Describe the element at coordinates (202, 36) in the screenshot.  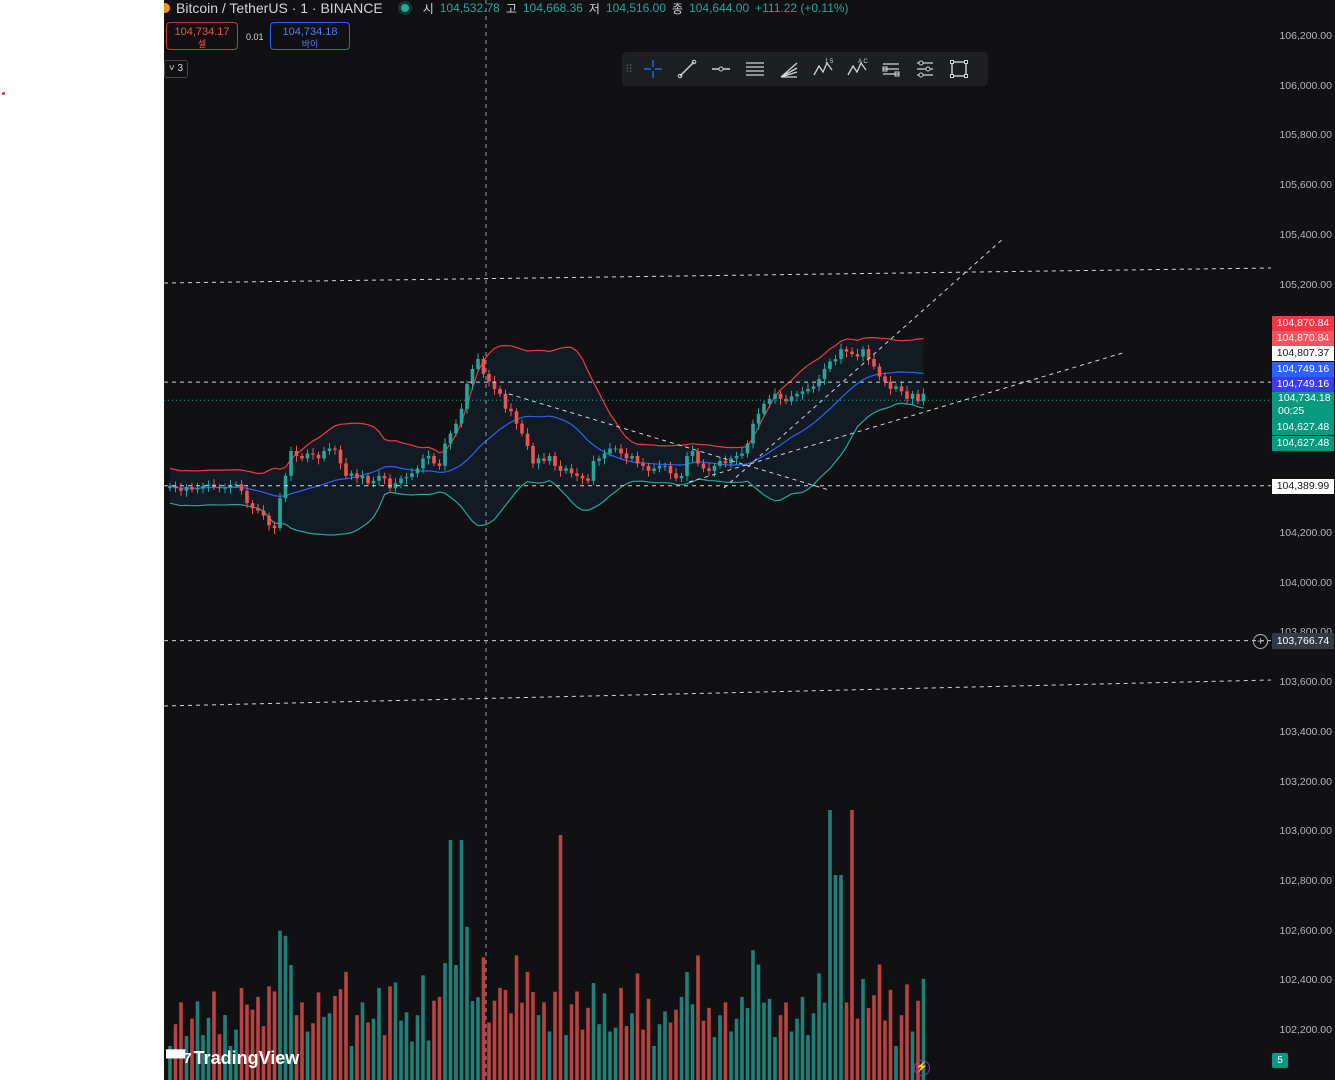
I see `sell-button: 104,734.17 셀` at that location.